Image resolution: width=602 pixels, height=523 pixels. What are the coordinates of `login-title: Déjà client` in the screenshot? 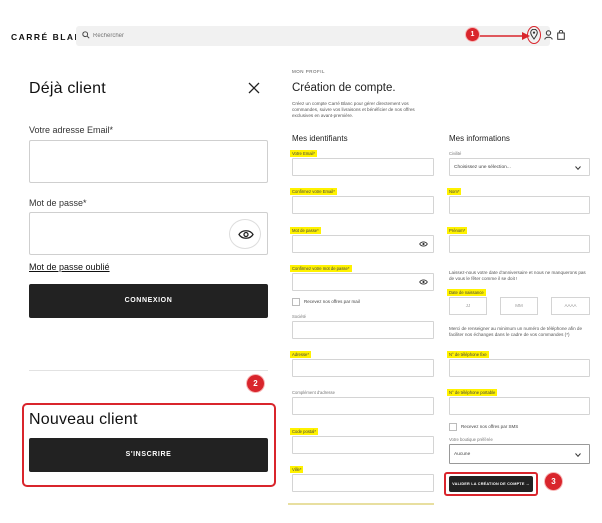 It's located at (67, 88).